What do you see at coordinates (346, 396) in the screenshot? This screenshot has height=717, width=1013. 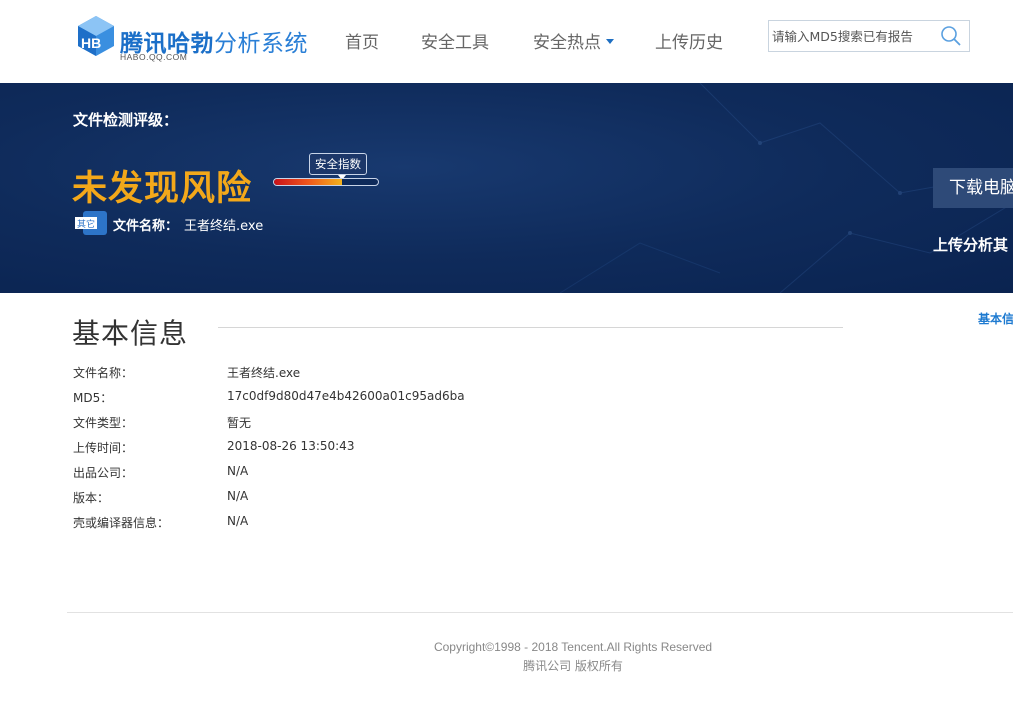 I see `info-value: 17c0df9d80d47e4b42600a01c95ad6ba` at bounding box center [346, 396].